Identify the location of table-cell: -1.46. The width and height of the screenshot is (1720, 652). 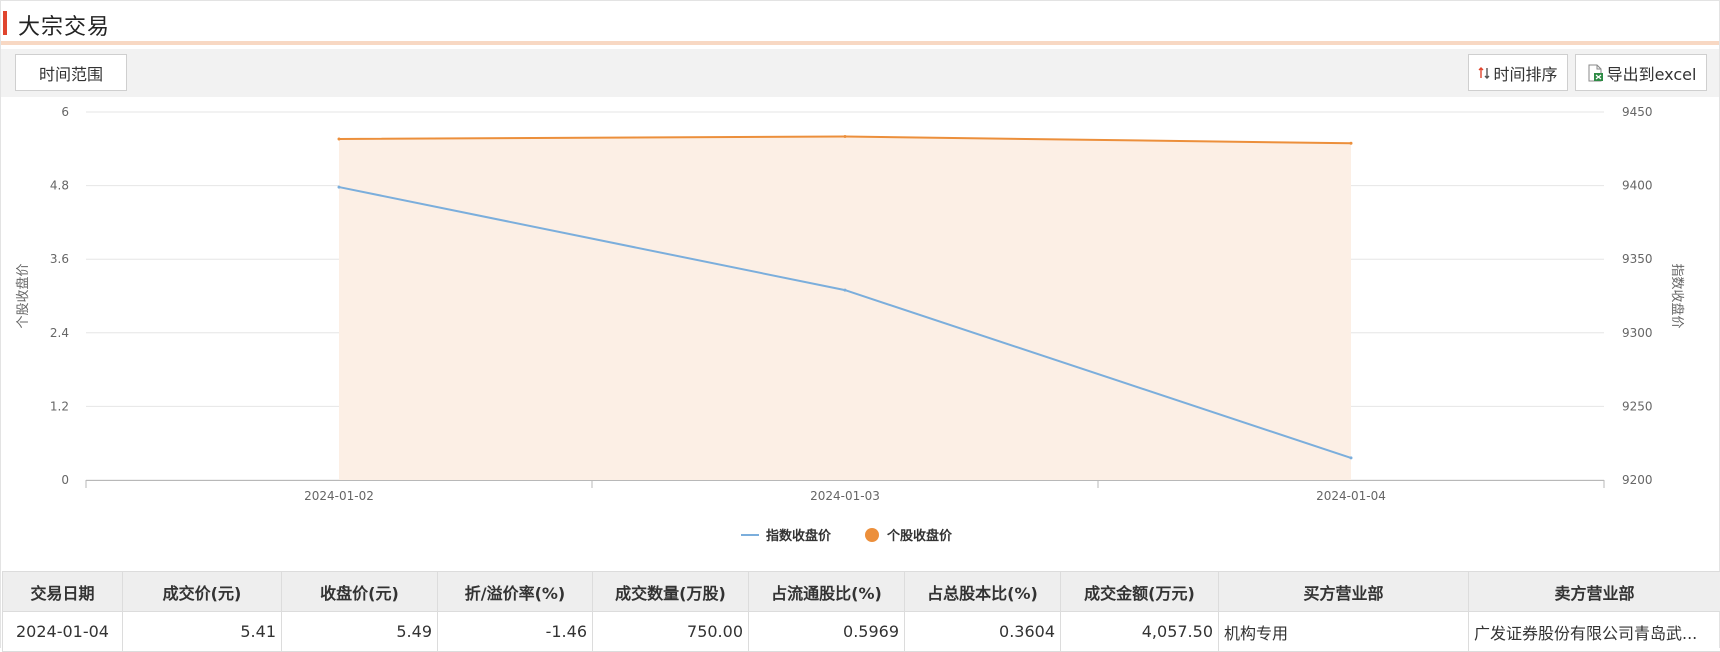
(515, 632).